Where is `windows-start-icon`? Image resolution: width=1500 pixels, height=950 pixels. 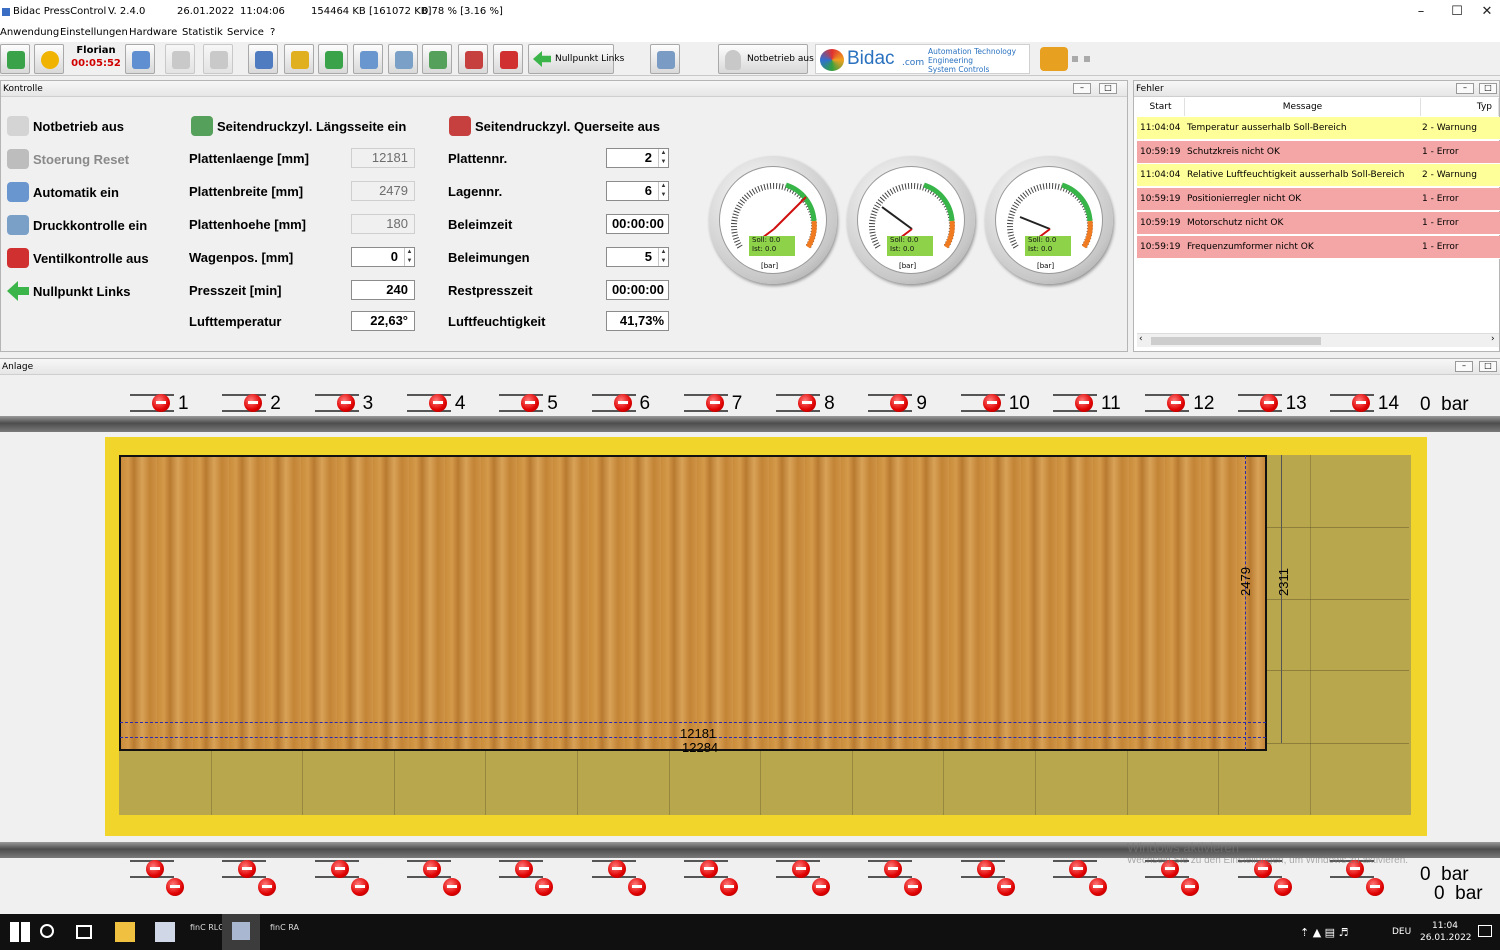
windows-start-icon is located at coordinates (20, 932).